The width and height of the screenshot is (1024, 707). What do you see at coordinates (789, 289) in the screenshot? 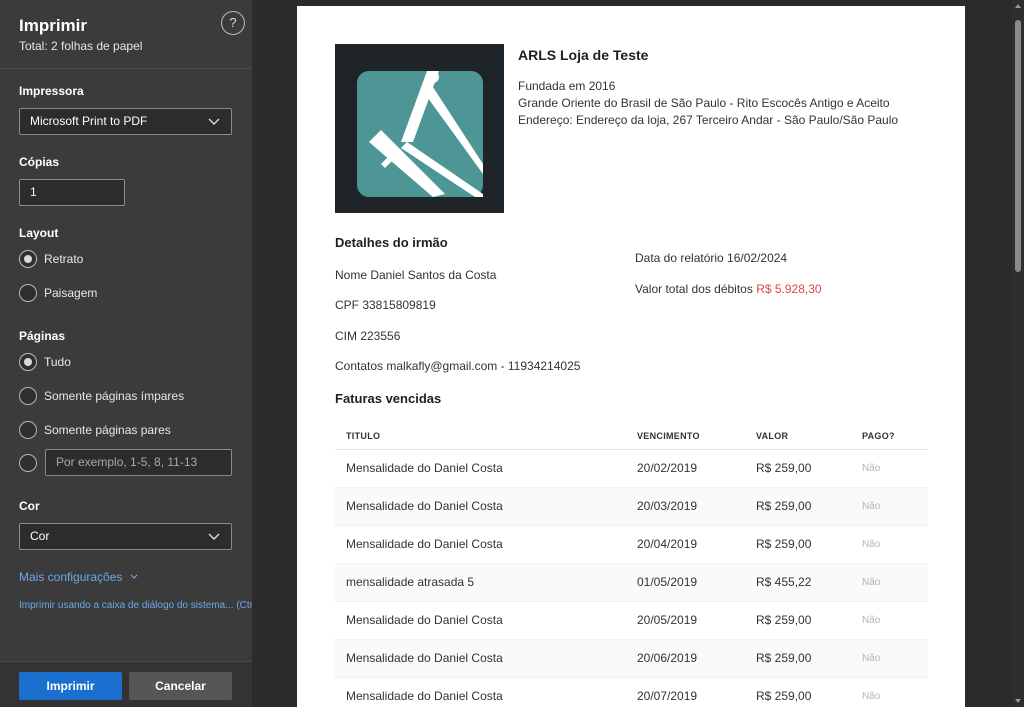
I see `total-debts-value: R$ 5.928,30` at bounding box center [789, 289].